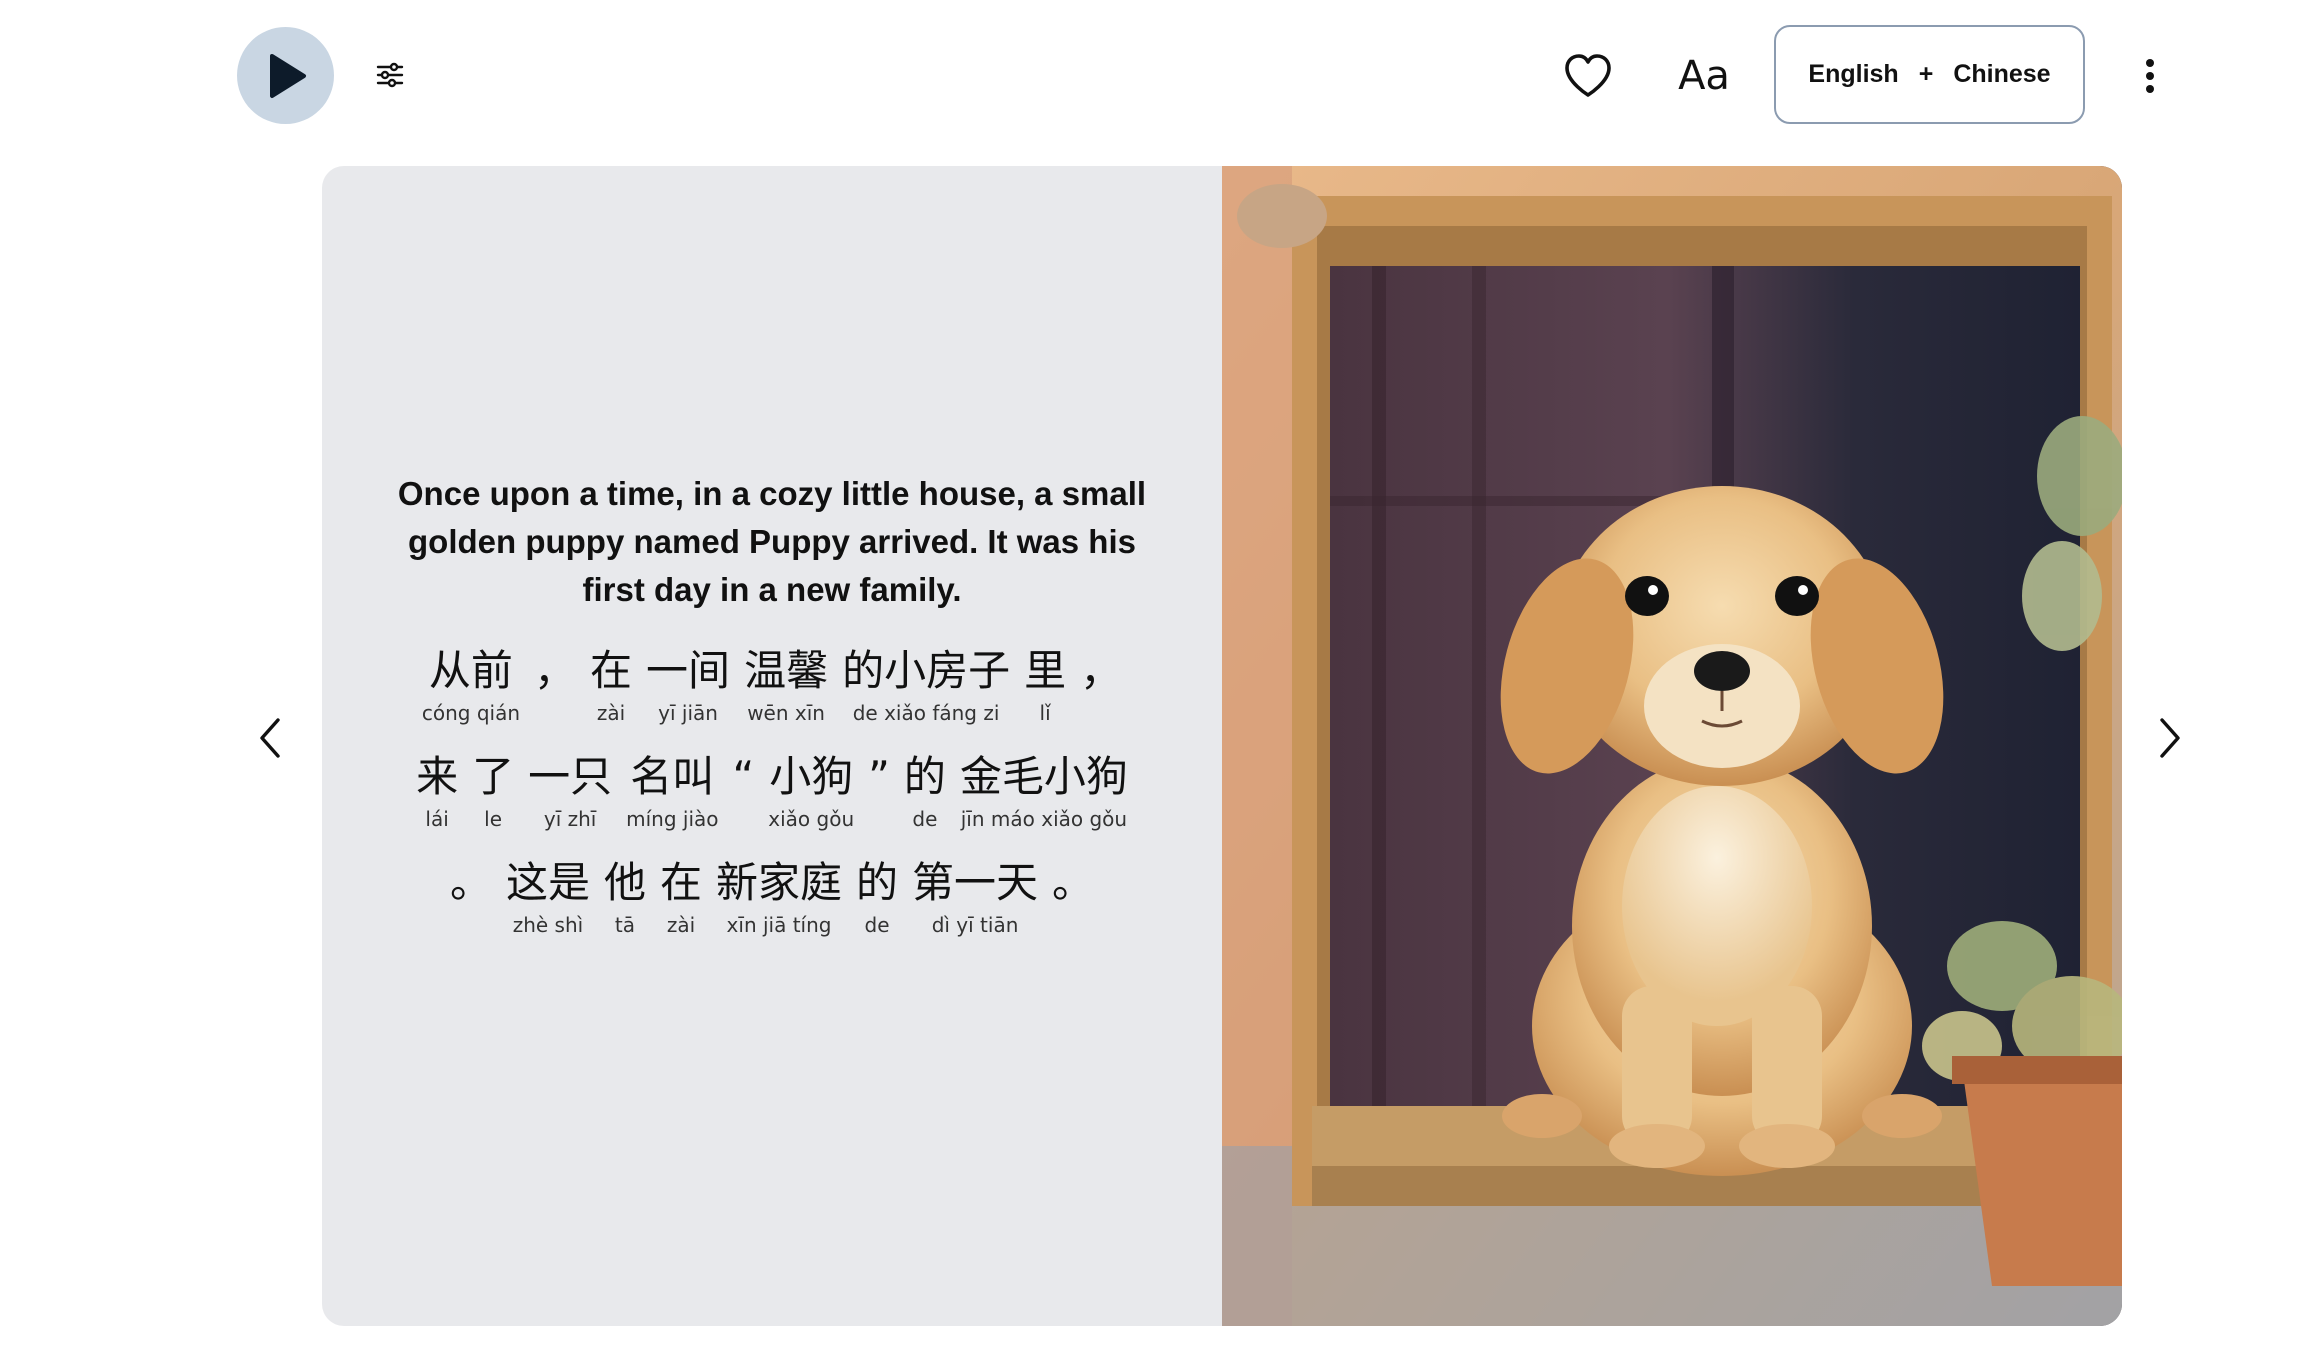  Describe the element at coordinates (926, 713) in the screenshot. I see `pinyin-text: de xiǎo fáng zi` at that location.